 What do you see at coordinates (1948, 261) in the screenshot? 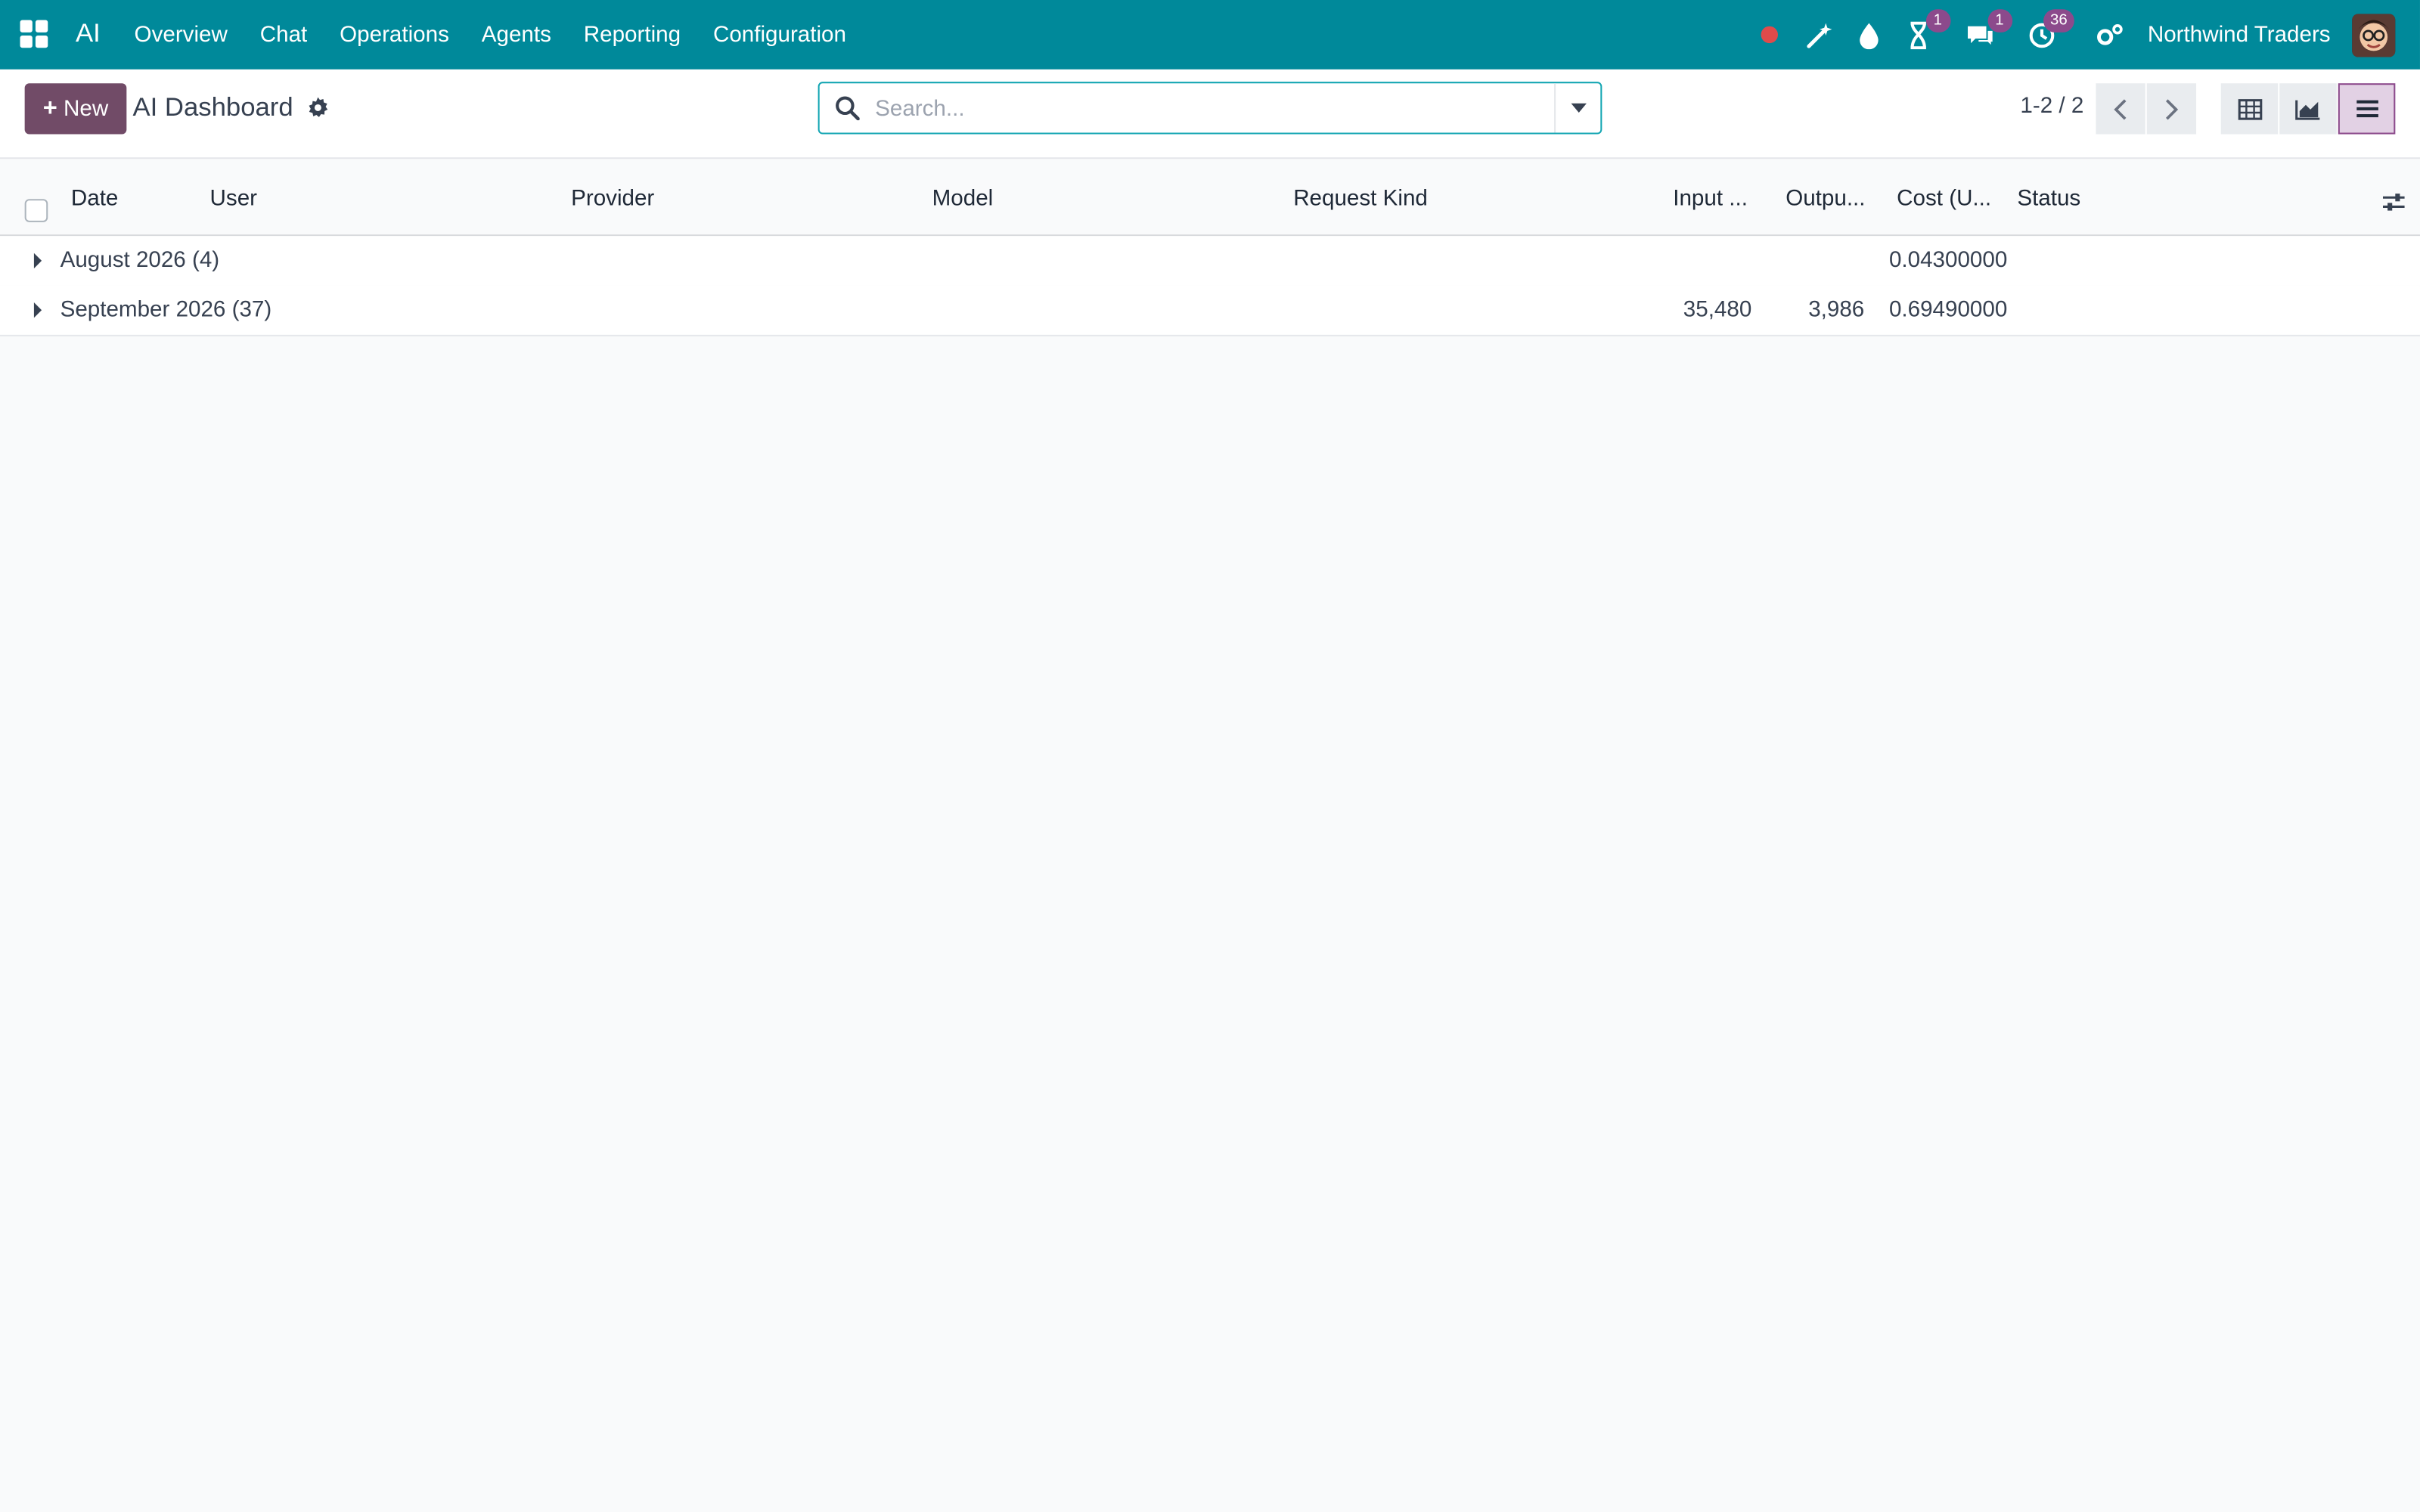
I see `group-cost-total: 0.04300000` at bounding box center [1948, 261].